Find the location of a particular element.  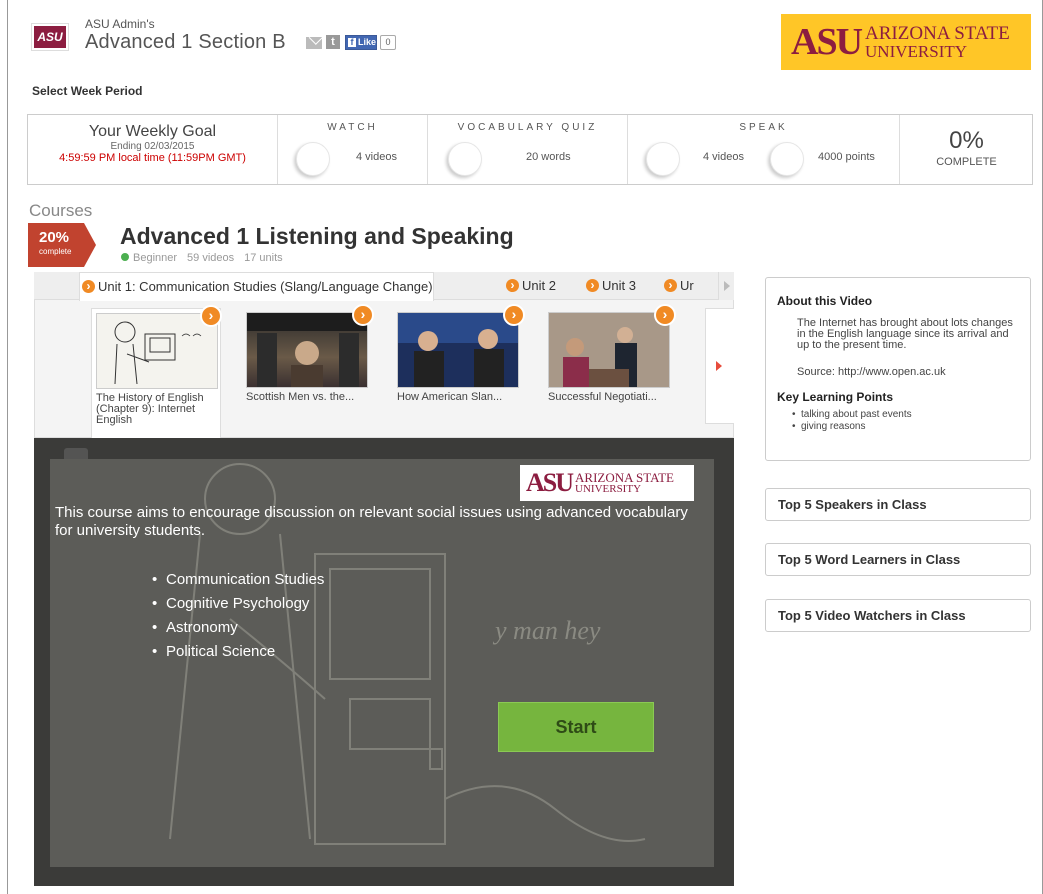

speak-points-circle is located at coordinates (787, 159).